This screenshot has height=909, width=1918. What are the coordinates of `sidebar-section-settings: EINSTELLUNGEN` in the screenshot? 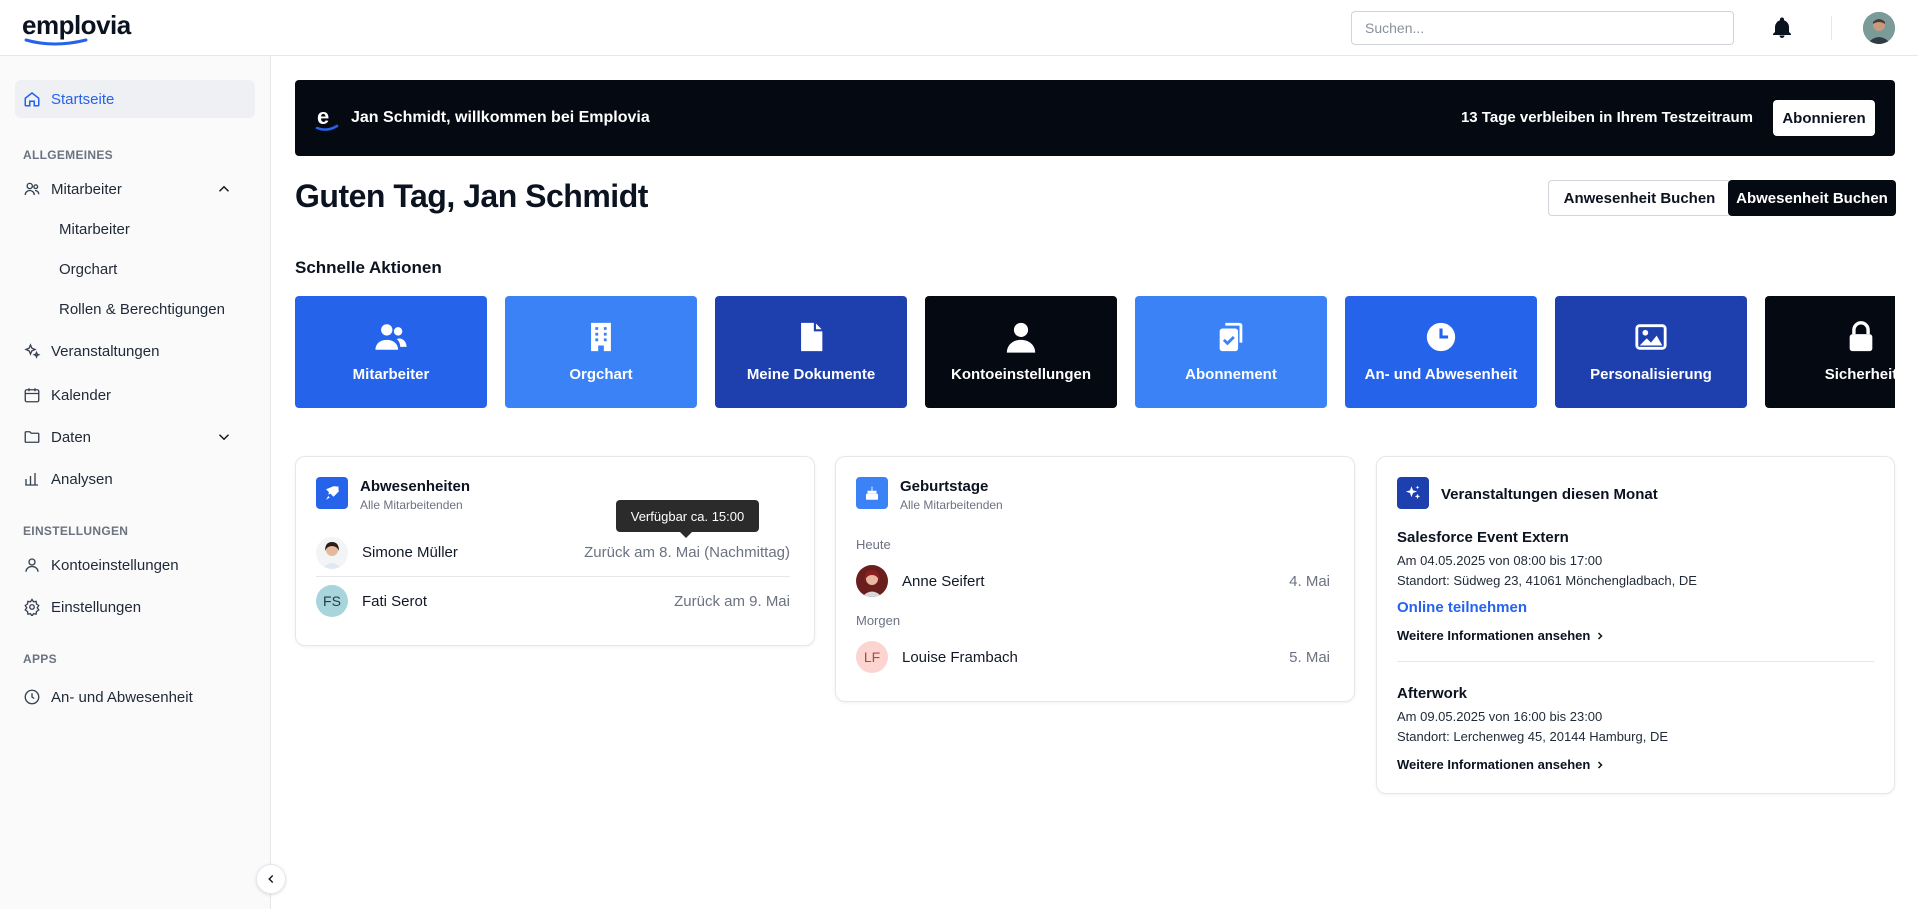 It's located at (76, 531).